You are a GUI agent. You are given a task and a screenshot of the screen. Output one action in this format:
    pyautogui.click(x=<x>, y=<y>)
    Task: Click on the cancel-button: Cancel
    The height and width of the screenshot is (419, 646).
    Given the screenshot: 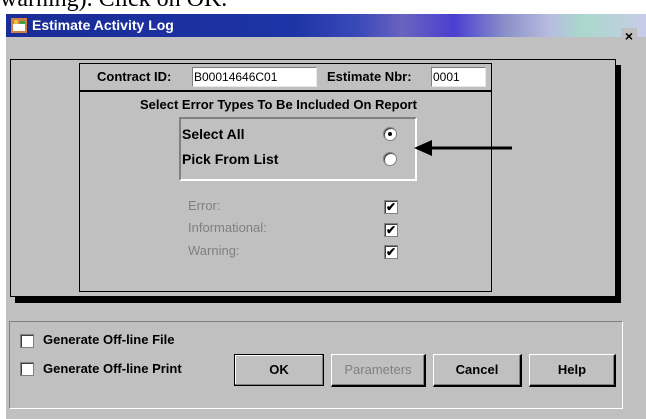 What is the action you would take?
    pyautogui.click(x=477, y=370)
    